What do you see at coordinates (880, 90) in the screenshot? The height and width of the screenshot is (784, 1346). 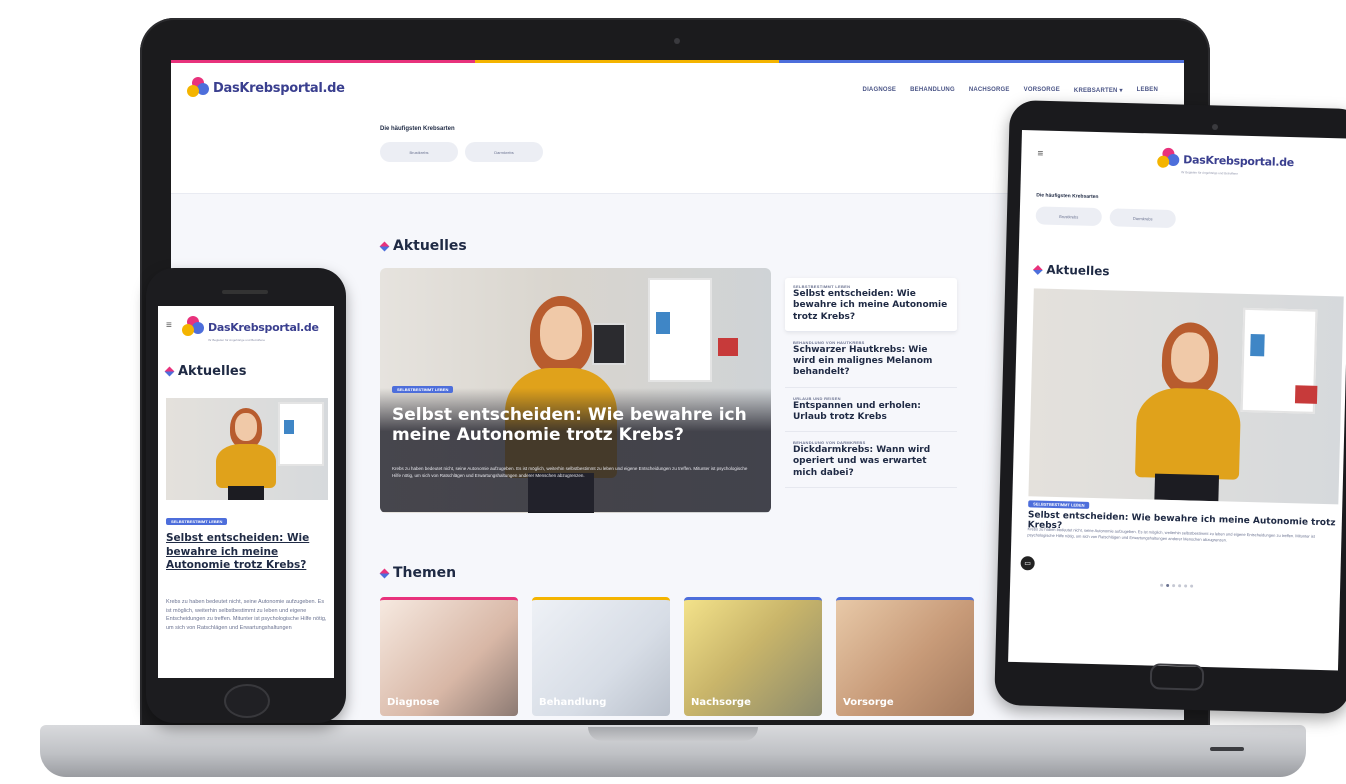 I see `nav-item-diagnose: DIAGNOSE` at bounding box center [880, 90].